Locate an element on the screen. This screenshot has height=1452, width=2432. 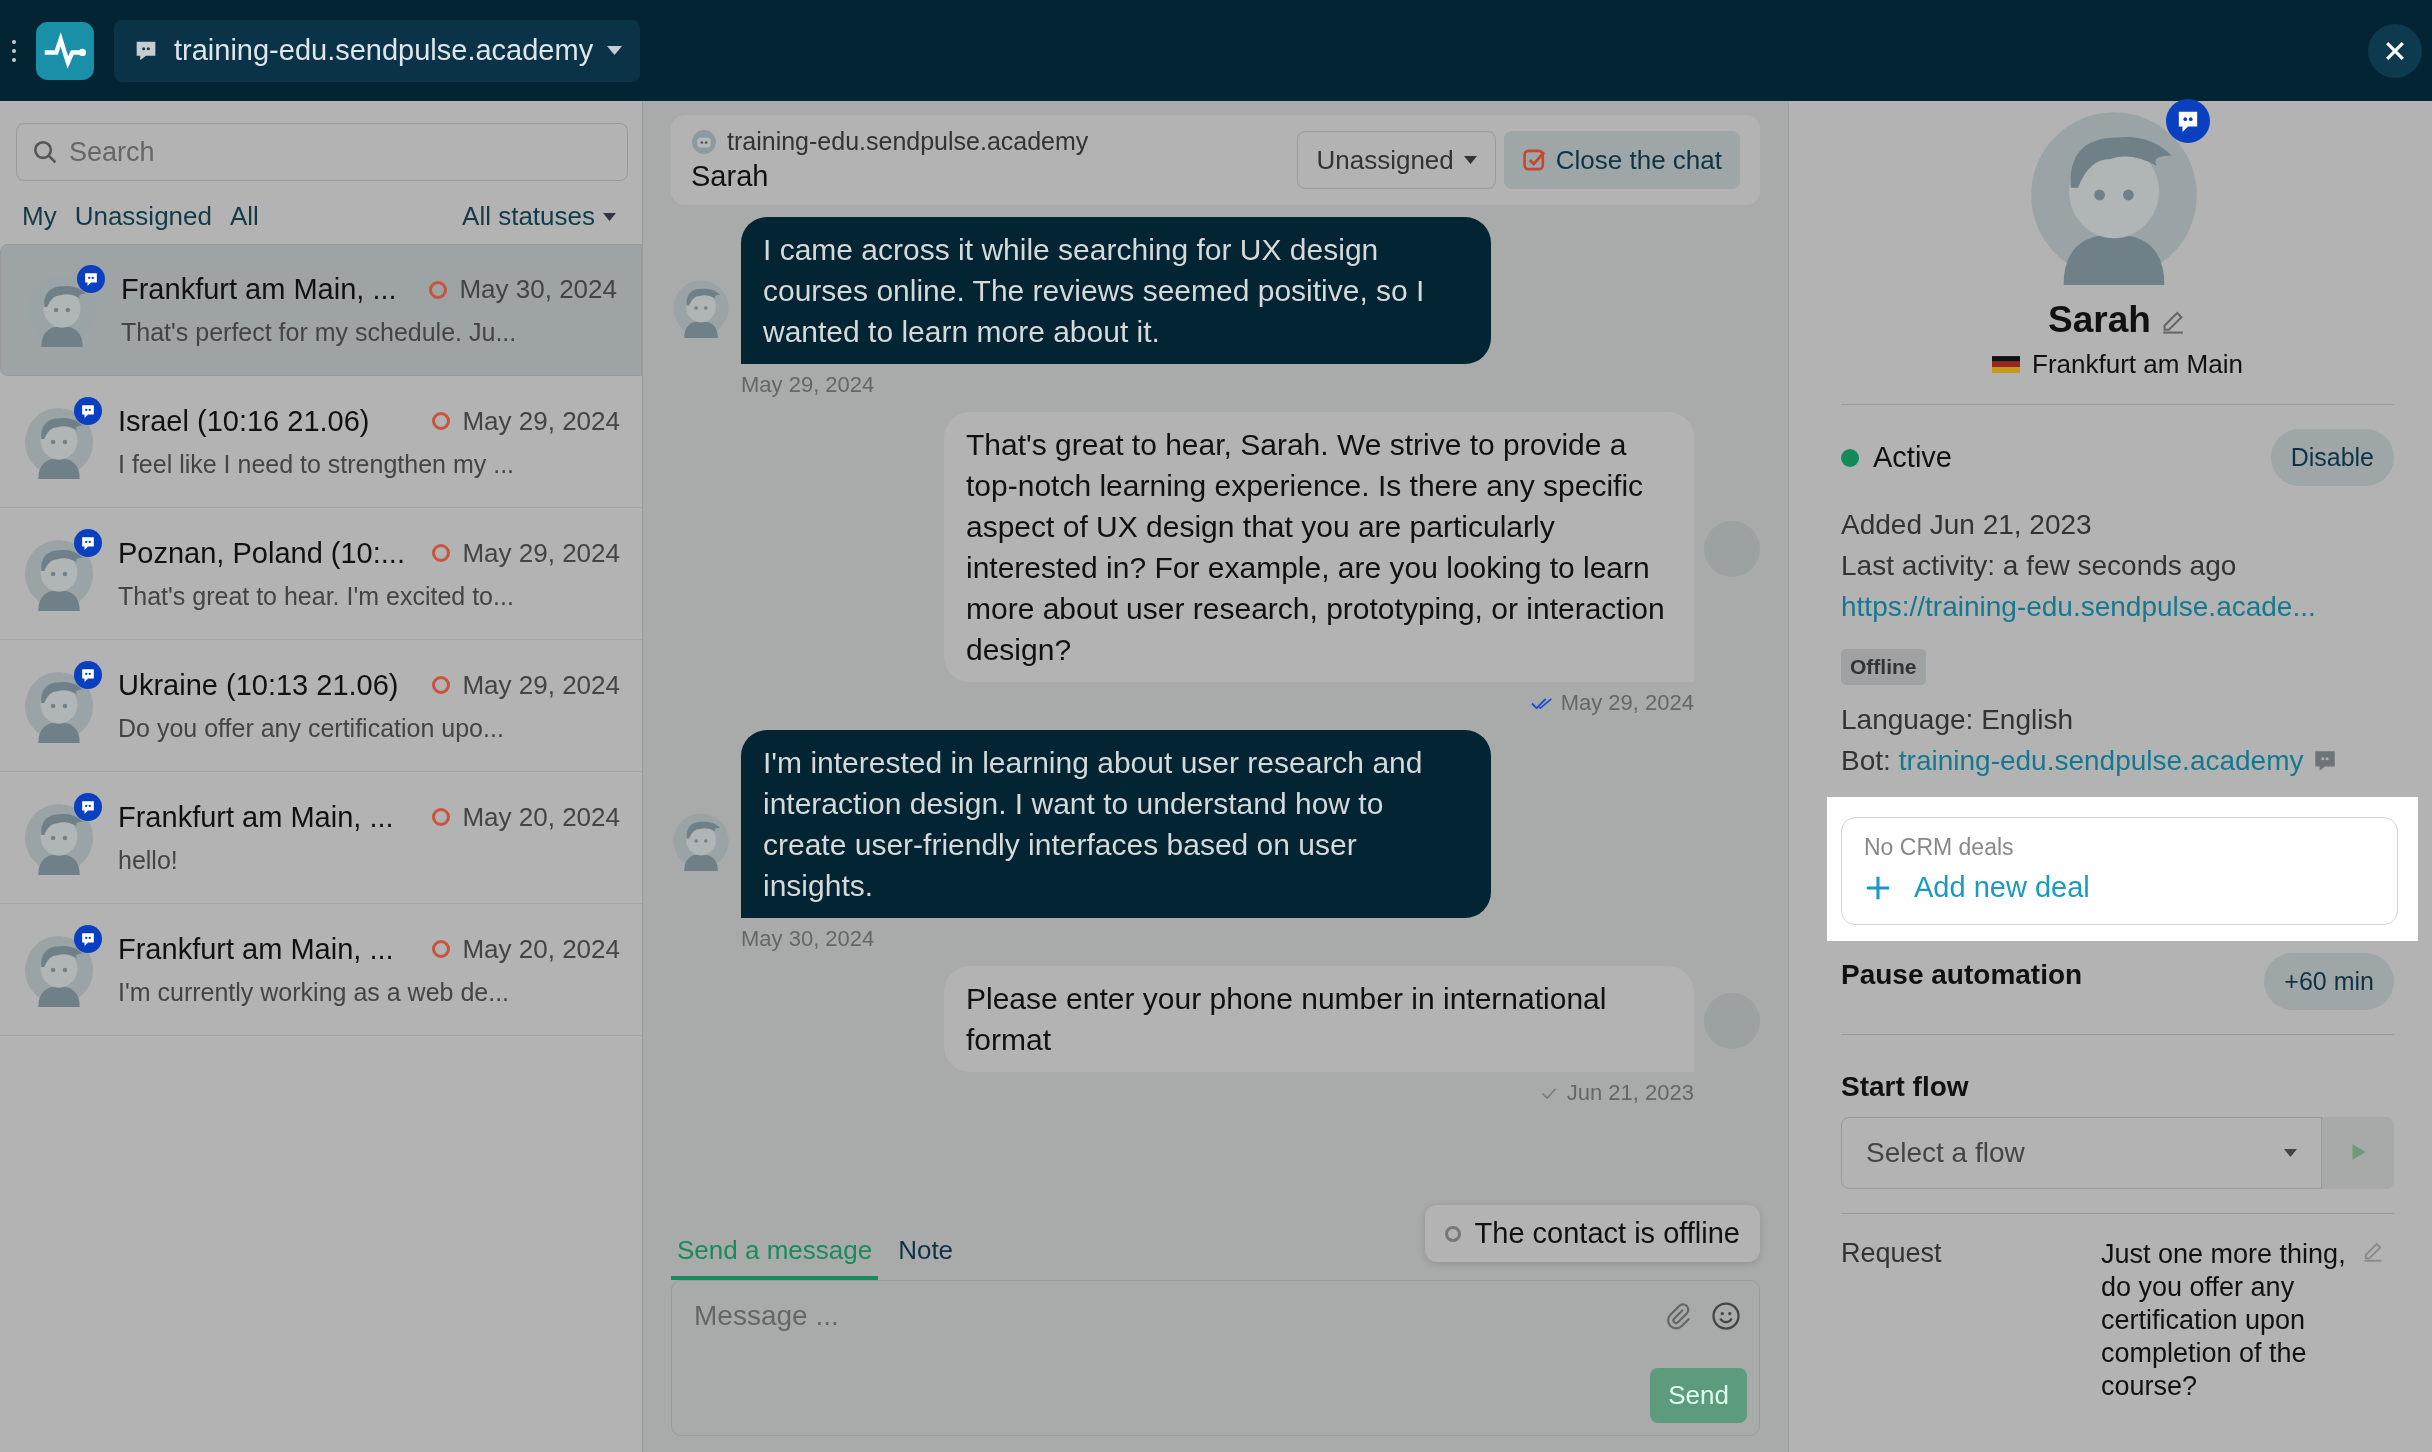
channel-selector: training-edu.sendpulse.academy is located at coordinates (377, 50).